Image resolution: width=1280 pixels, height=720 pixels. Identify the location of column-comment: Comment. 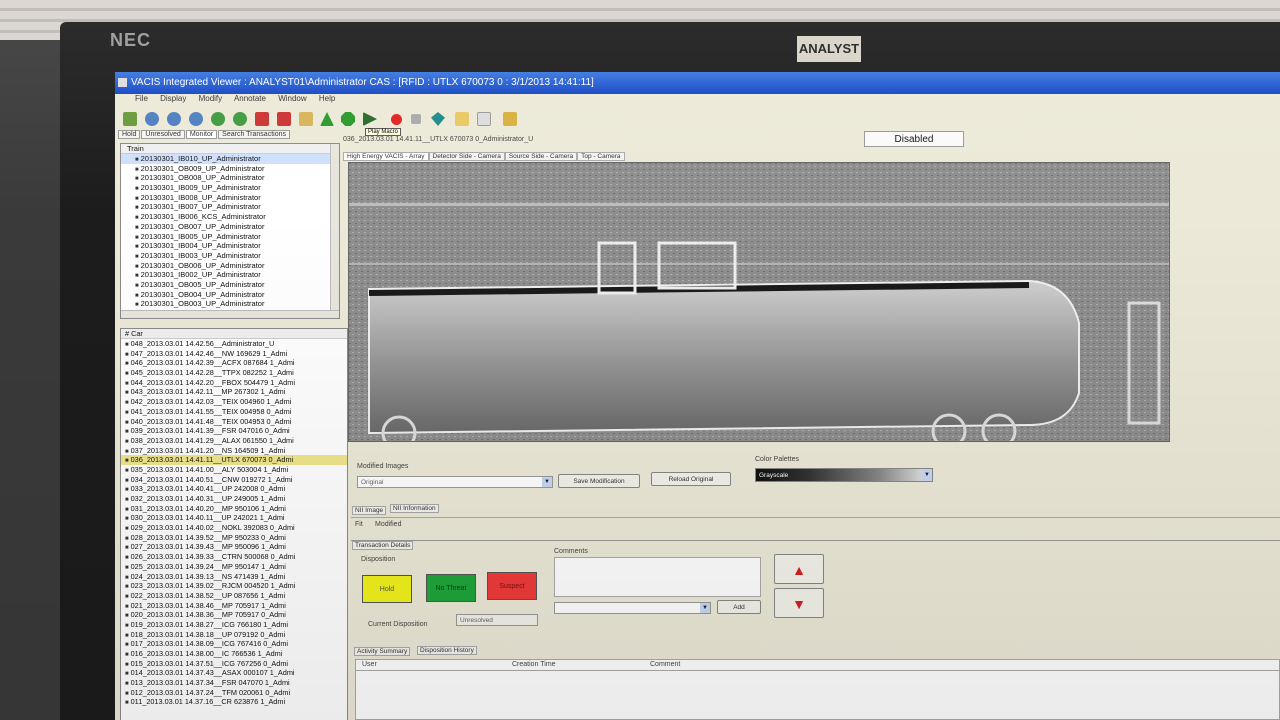
(665, 664).